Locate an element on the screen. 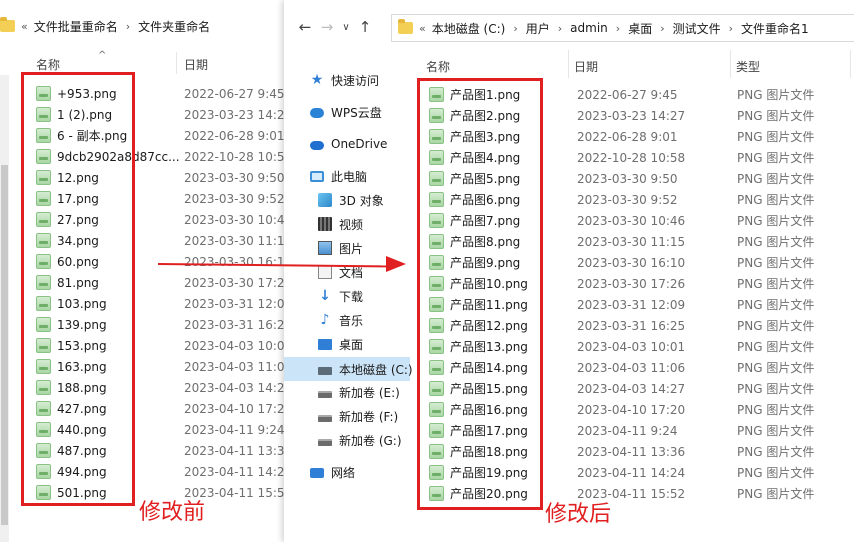  file-date: 2023-03-30 16:10 is located at coordinates (237, 261).